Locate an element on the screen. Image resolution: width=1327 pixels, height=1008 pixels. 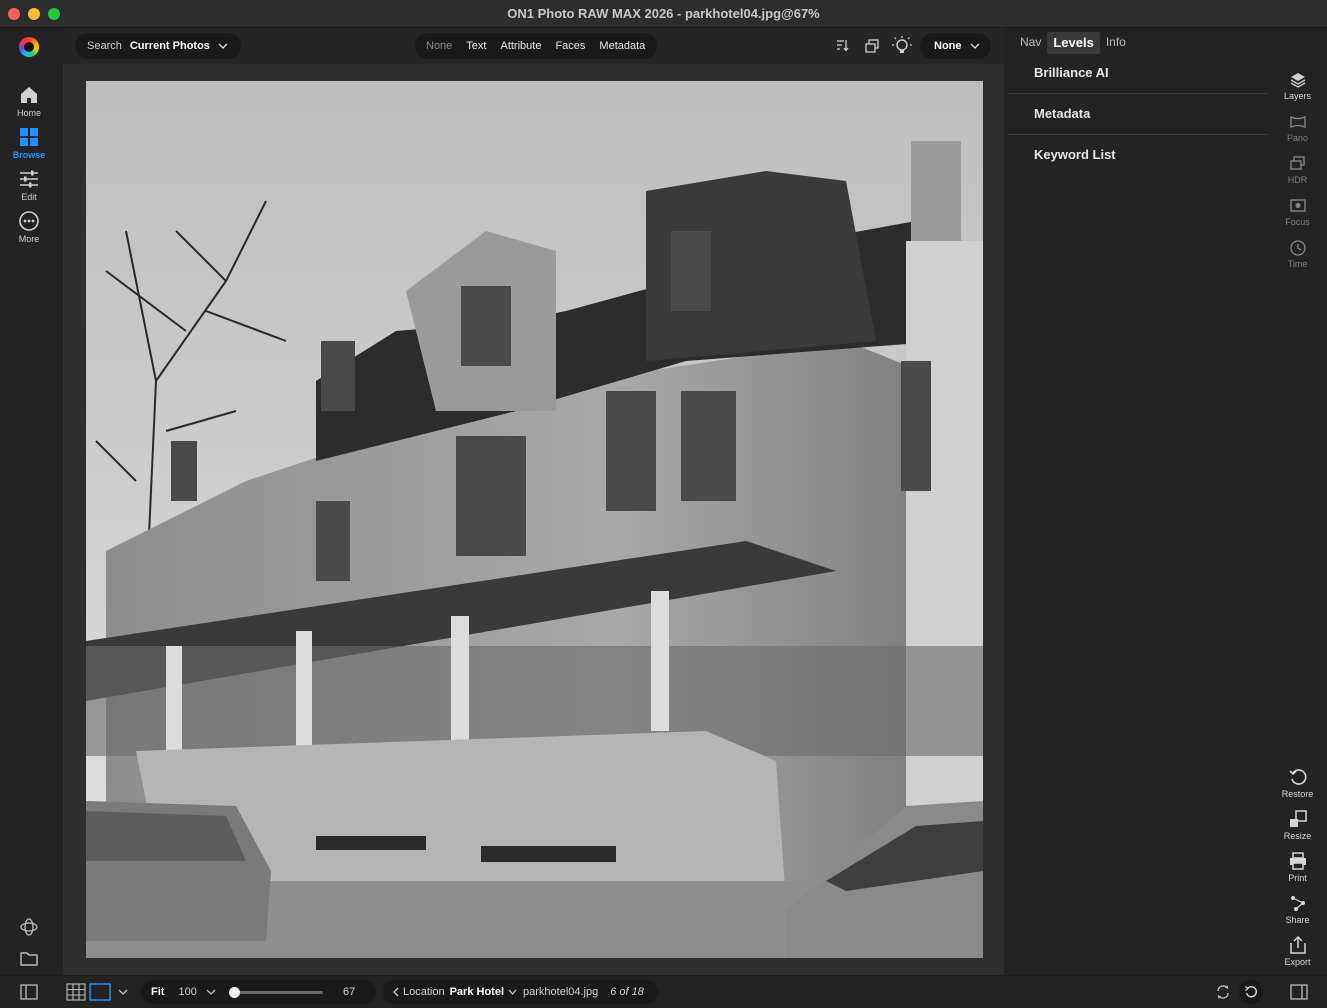
section-brilliance-ai-title: Brilliance AI is located at coordinates (1071, 72).